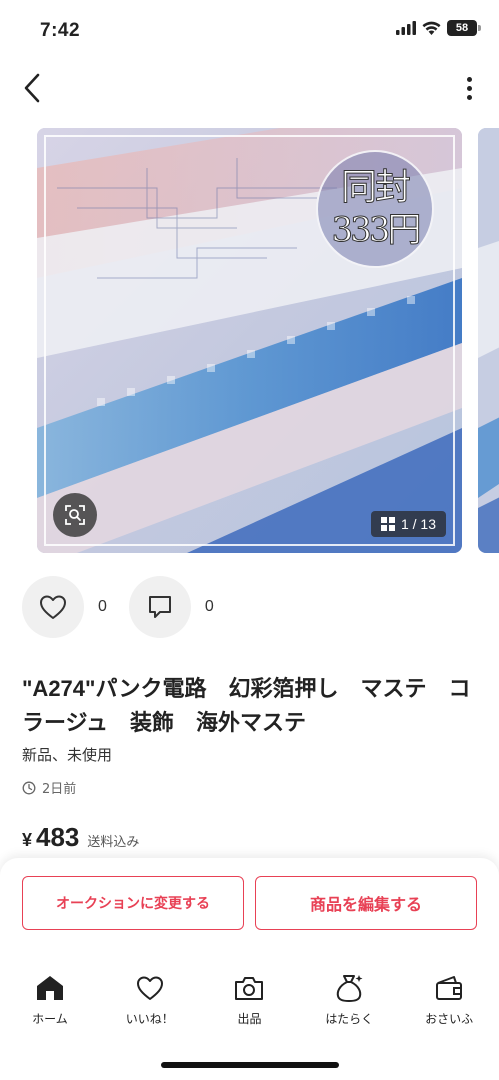 The width and height of the screenshot is (499, 1080). Describe the element at coordinates (387, 524) in the screenshot. I see `grid-icon` at that location.